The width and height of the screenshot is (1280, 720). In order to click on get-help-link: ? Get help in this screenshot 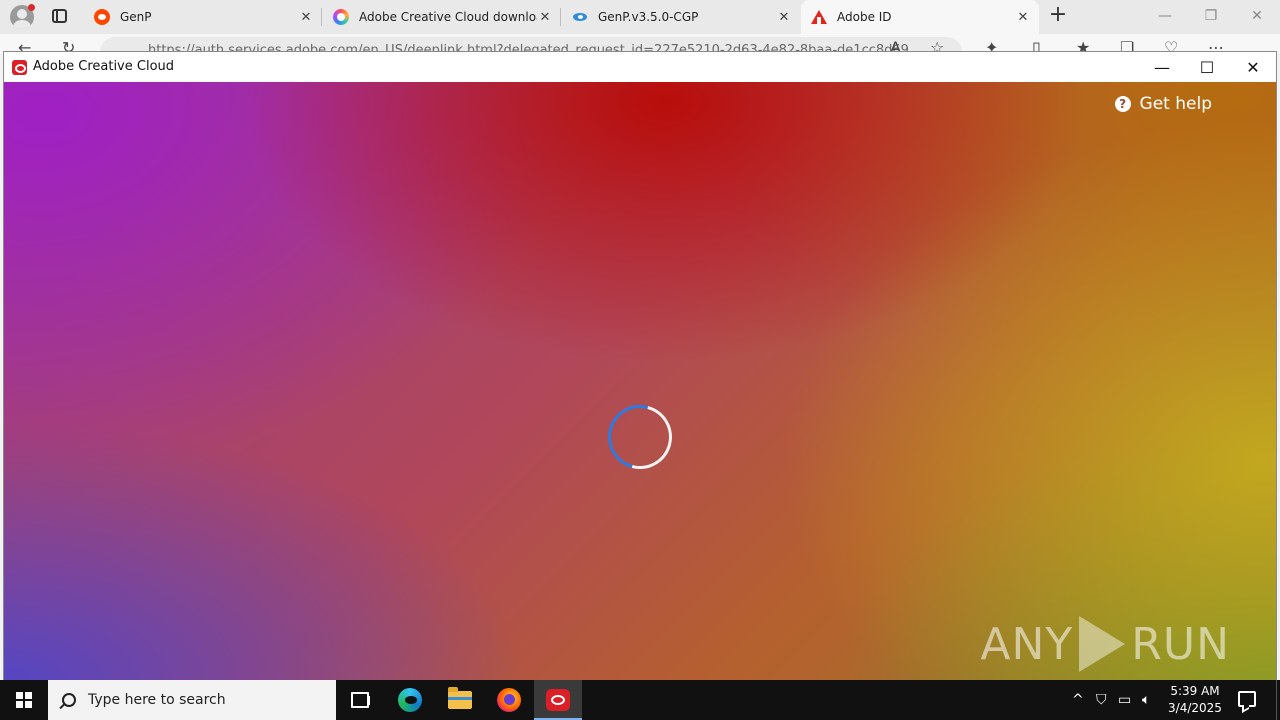, I will do `click(1163, 104)`.